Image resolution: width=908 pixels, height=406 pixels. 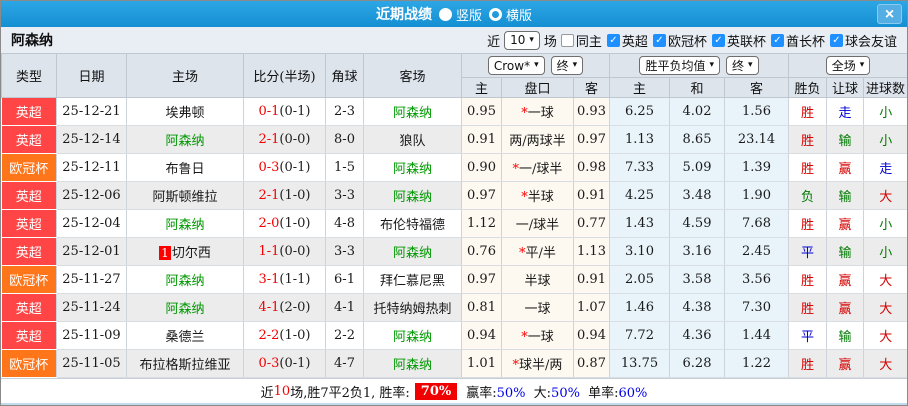 What do you see at coordinates (519, 16) in the screenshot?
I see `radio-label: 横版` at bounding box center [519, 16].